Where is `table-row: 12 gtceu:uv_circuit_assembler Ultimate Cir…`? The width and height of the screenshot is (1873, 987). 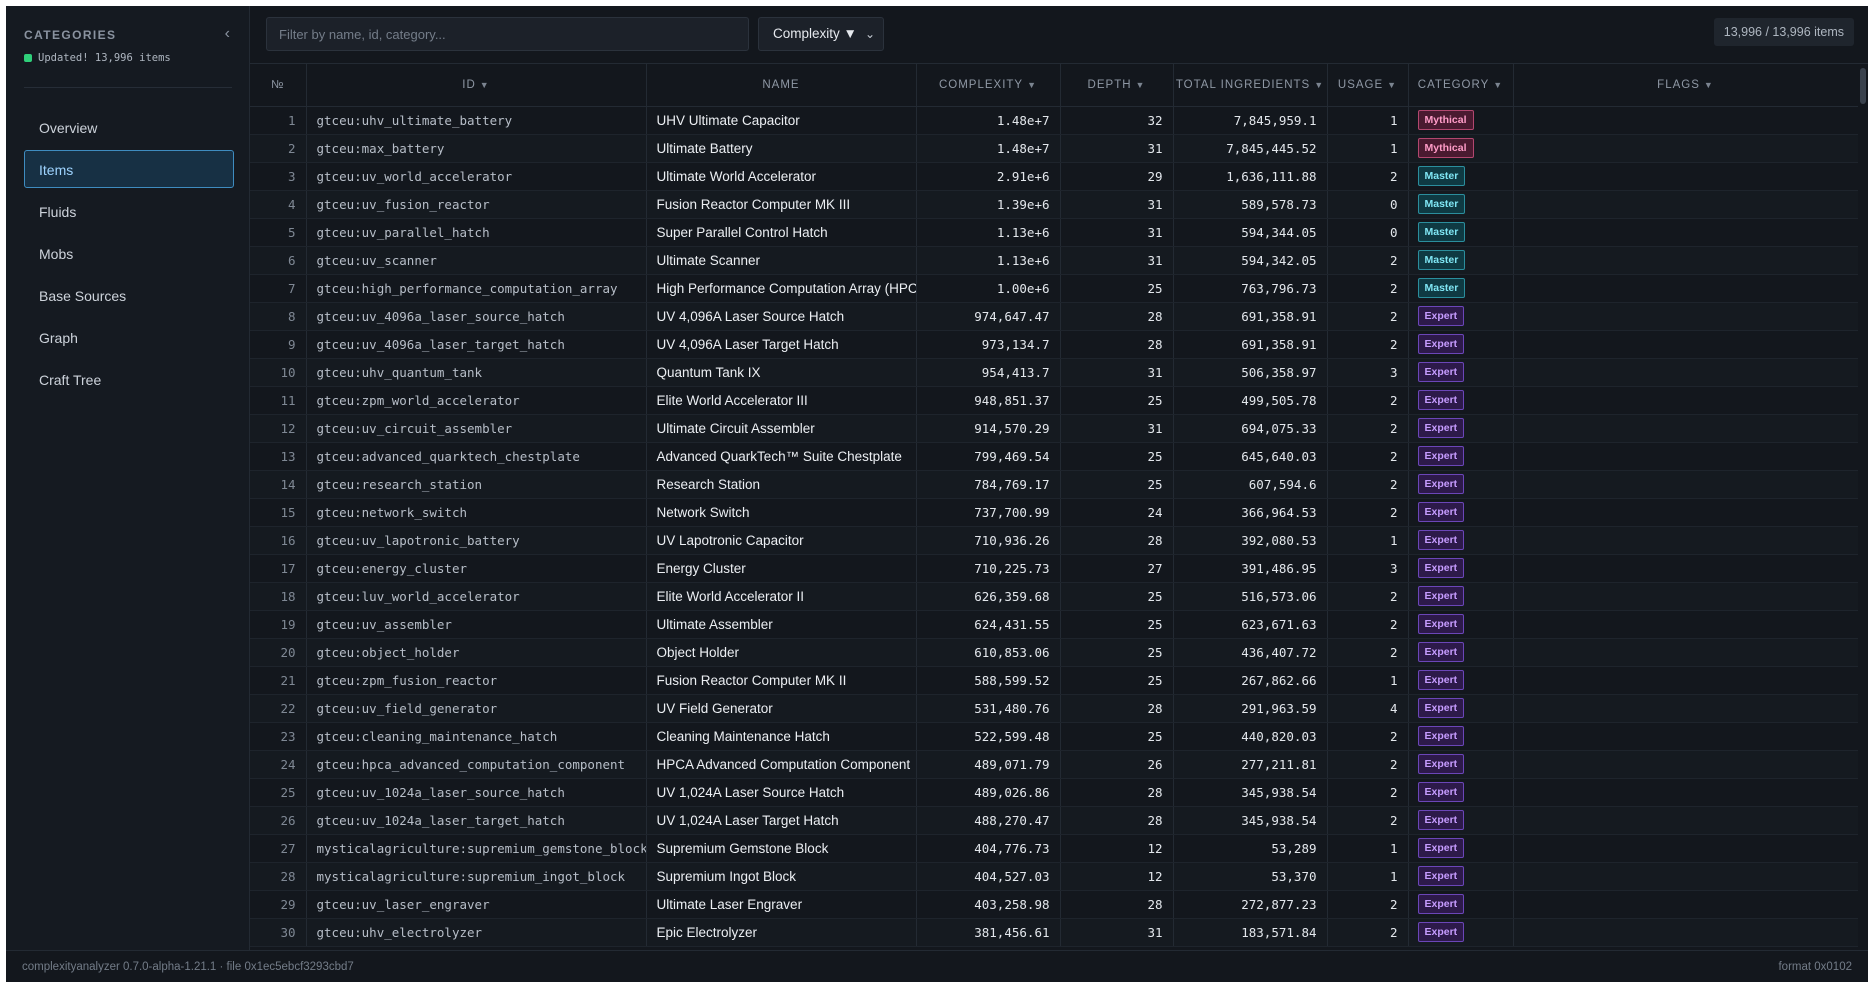 table-row: 12 gtceu:uv_circuit_assembler Ultimate Cir… is located at coordinates (1054, 428).